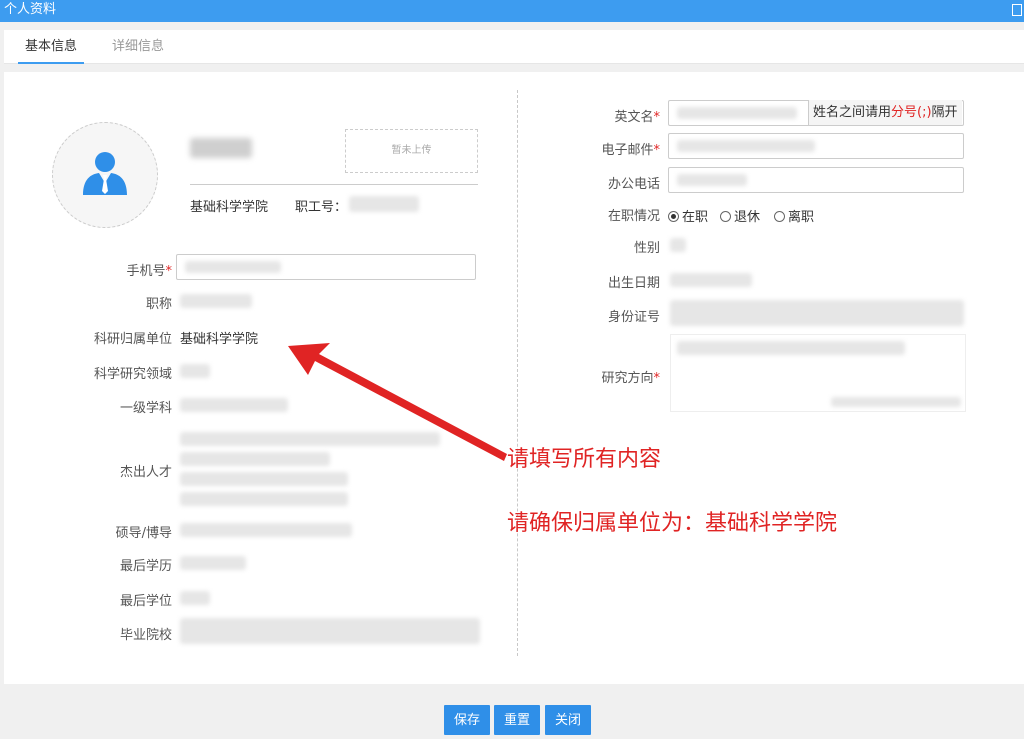 This screenshot has width=1024, height=739. Describe the element at coordinates (584, 459) in the screenshot. I see `annotation-fill-all: 请填写所有内容` at that location.